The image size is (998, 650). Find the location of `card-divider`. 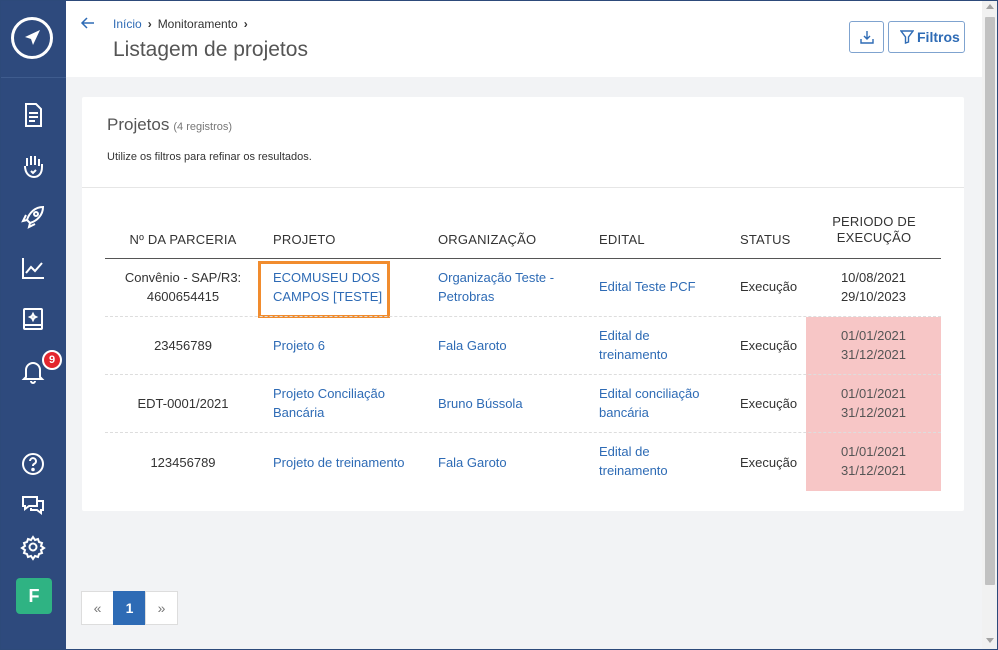

card-divider is located at coordinates (523, 187).